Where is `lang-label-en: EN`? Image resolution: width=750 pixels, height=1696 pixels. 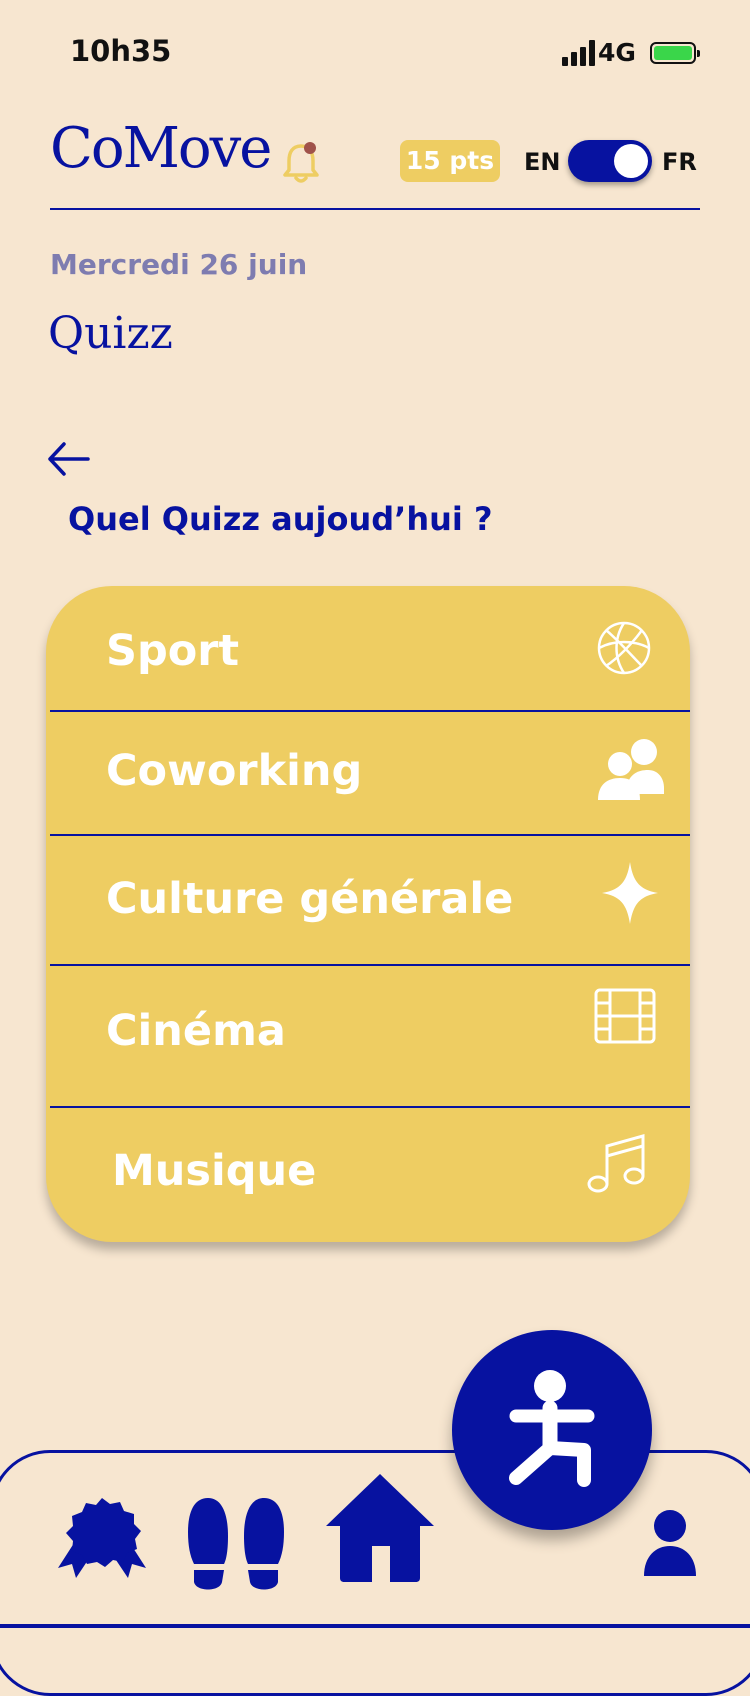
lang-label-en: EN is located at coordinates (542, 162).